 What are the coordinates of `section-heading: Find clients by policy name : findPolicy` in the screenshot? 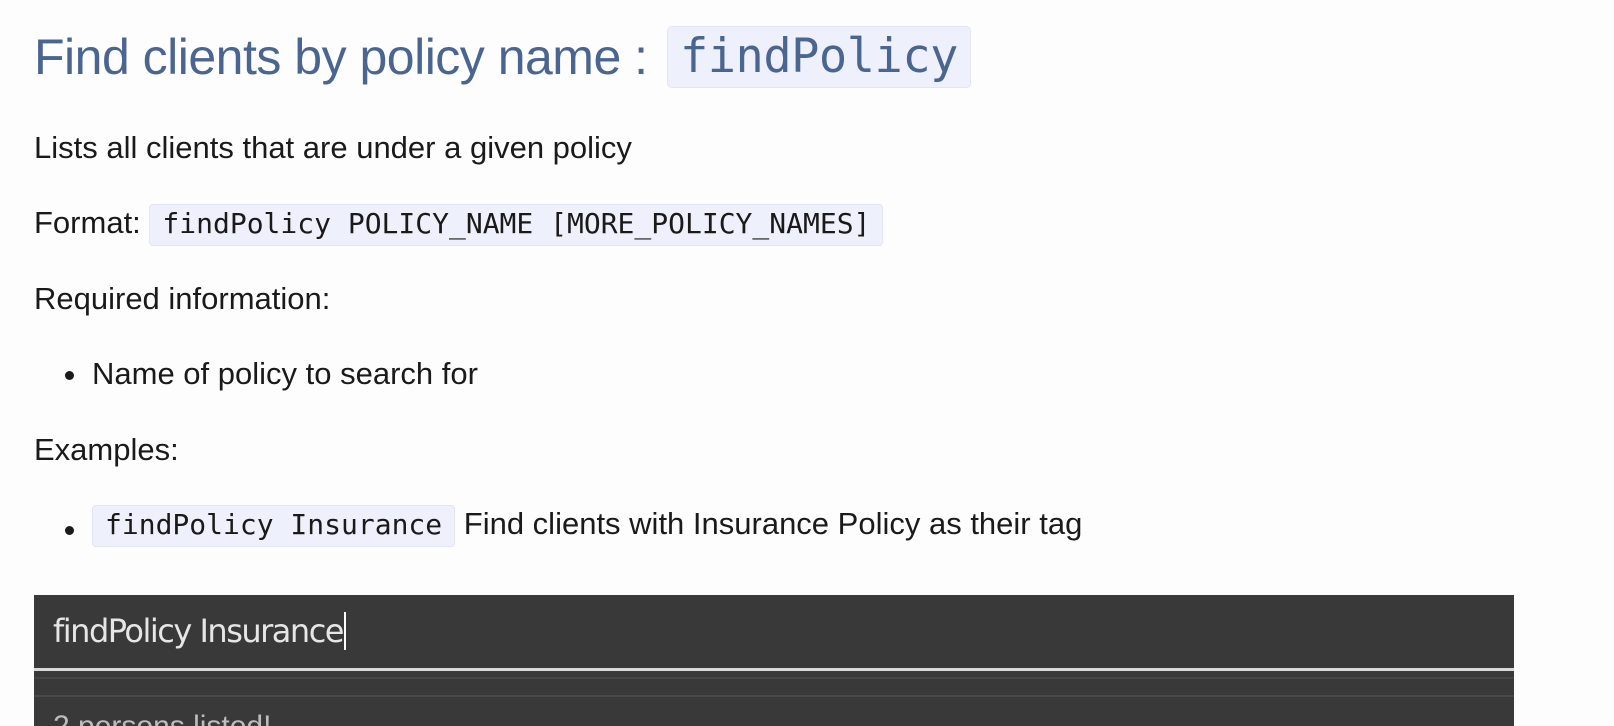 It's located at (502, 57).